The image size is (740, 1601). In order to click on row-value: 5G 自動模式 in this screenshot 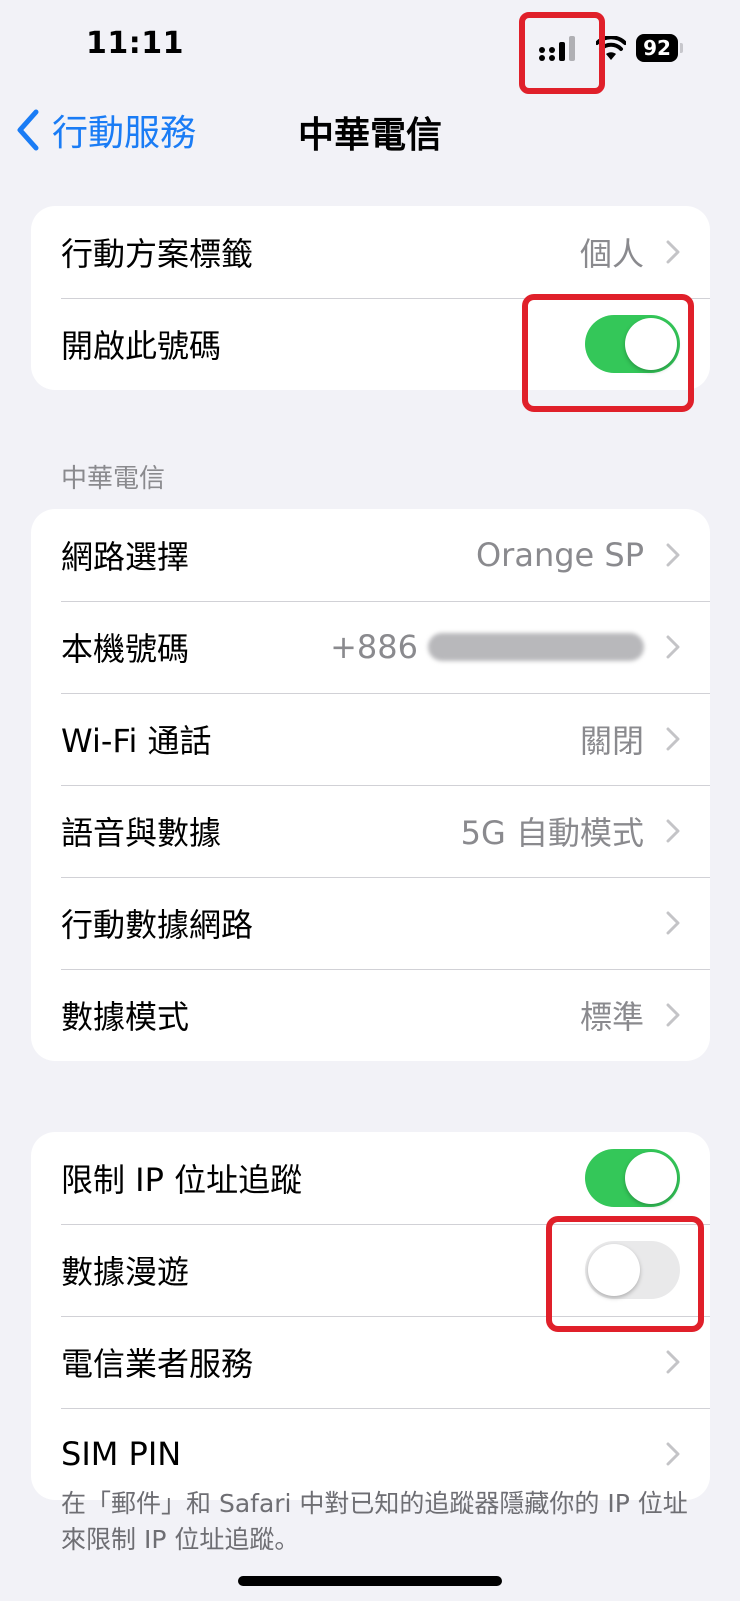, I will do `click(552, 833)`.